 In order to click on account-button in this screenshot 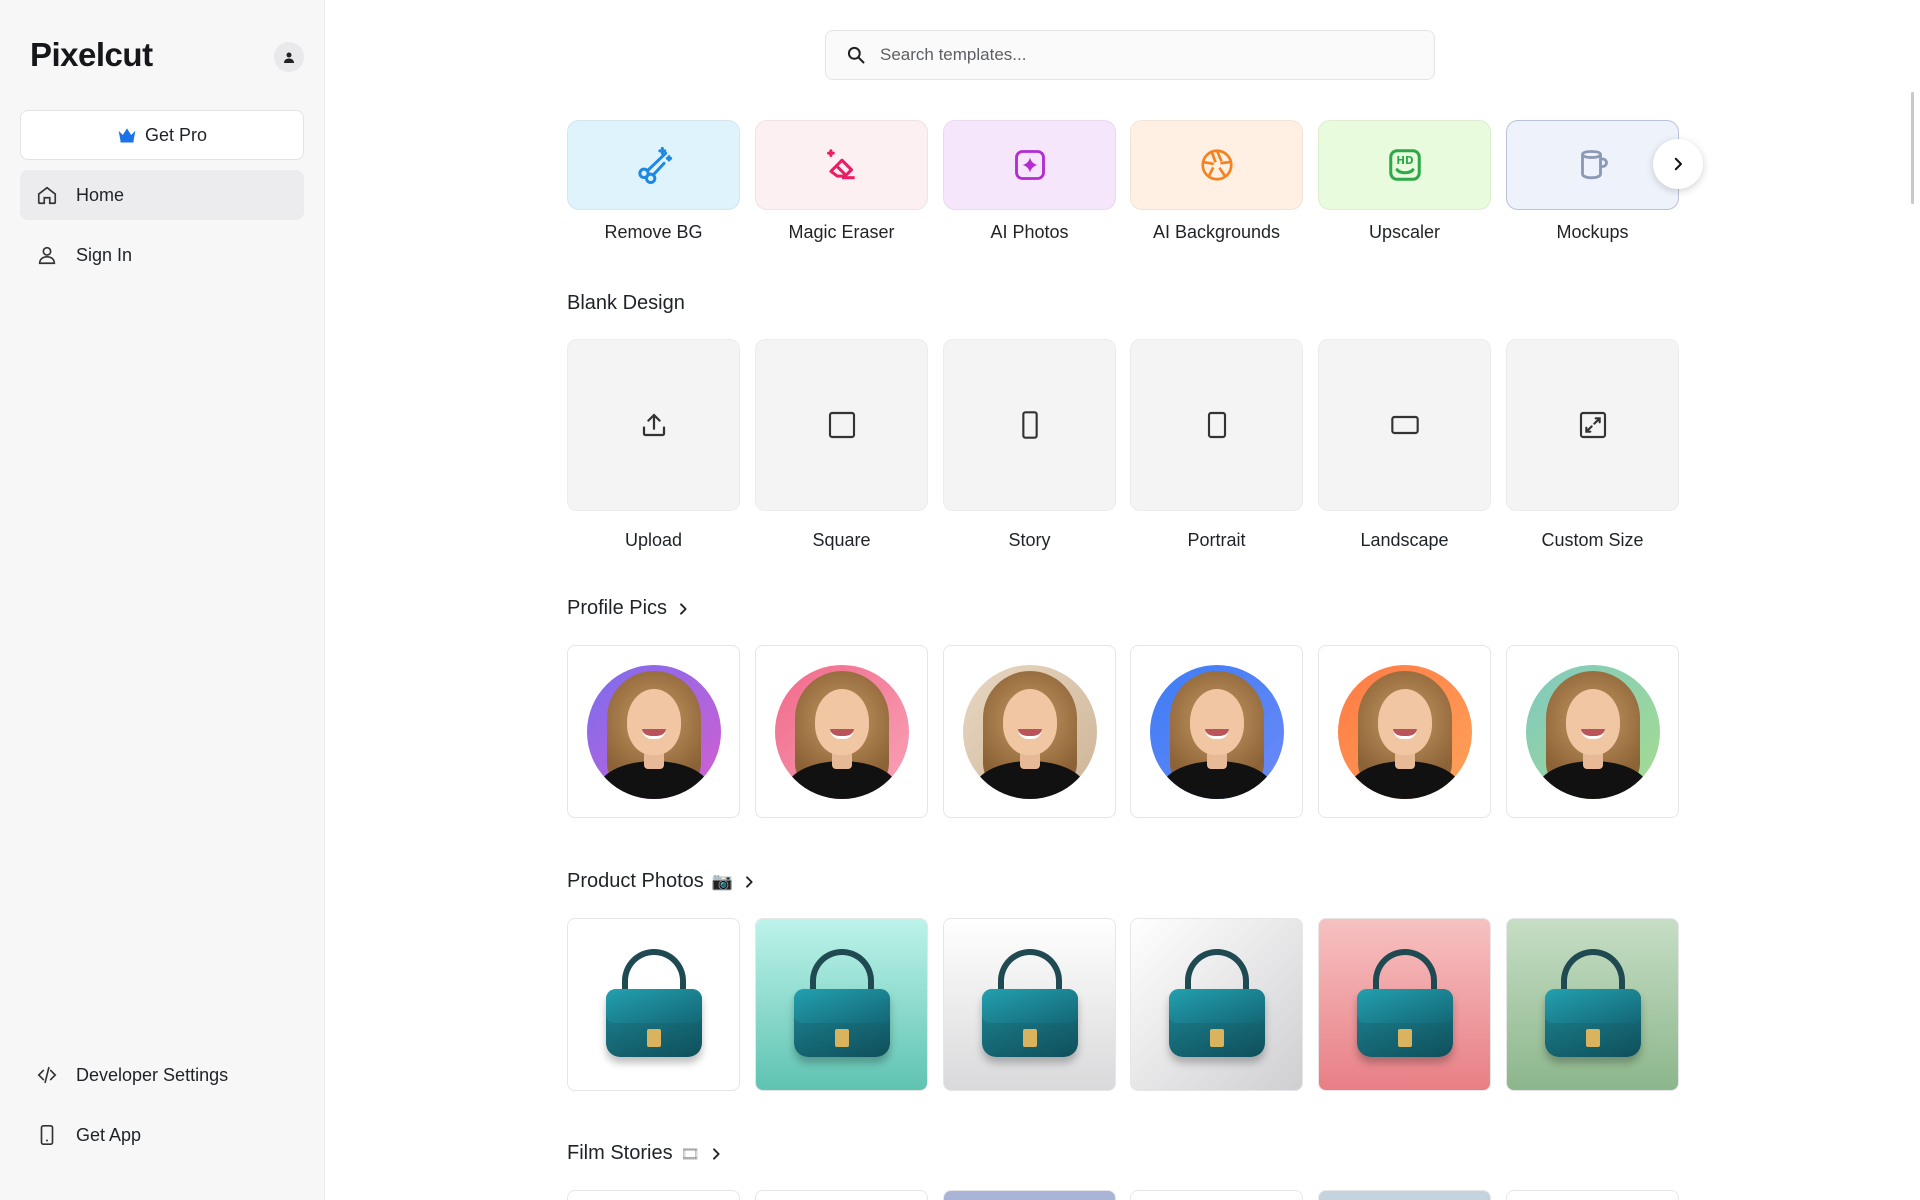, I will do `click(289, 57)`.